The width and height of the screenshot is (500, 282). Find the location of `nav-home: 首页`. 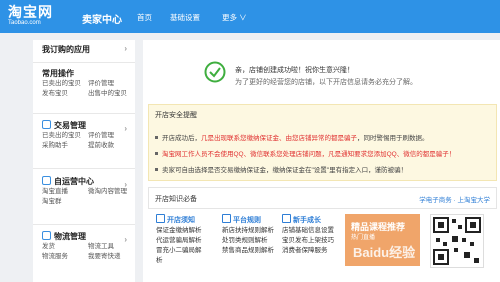

nav-home: 首页 is located at coordinates (144, 17).